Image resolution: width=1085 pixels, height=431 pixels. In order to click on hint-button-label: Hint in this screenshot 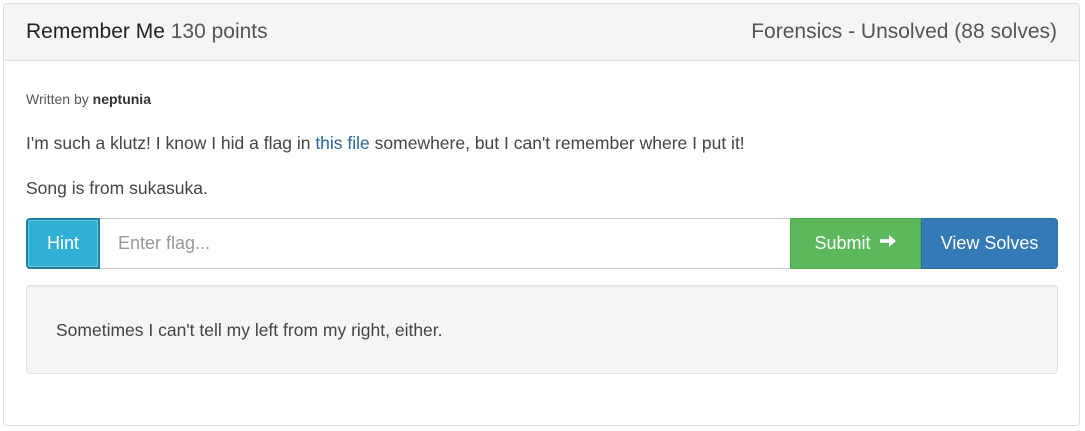, I will do `click(62, 243)`.